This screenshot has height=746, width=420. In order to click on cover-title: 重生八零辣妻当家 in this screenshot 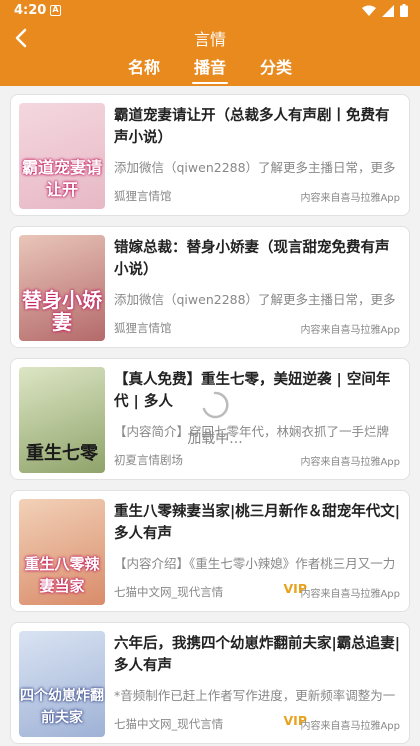, I will do `click(62, 575)`.